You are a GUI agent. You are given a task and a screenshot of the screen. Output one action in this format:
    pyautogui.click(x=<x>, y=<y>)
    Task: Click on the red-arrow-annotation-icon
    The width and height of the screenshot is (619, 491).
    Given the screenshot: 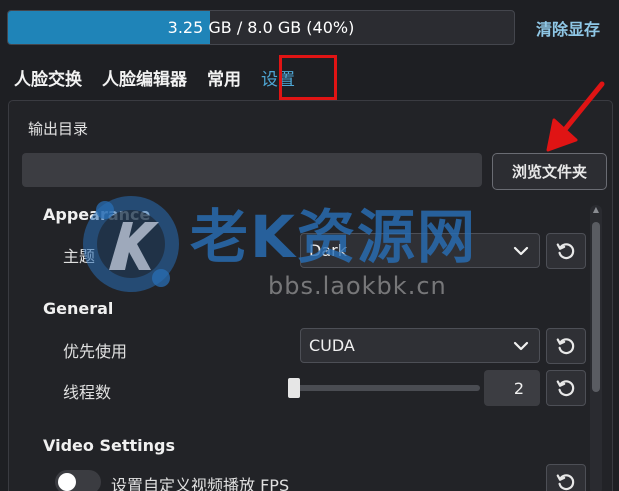 What is the action you would take?
    pyautogui.click(x=575, y=116)
    